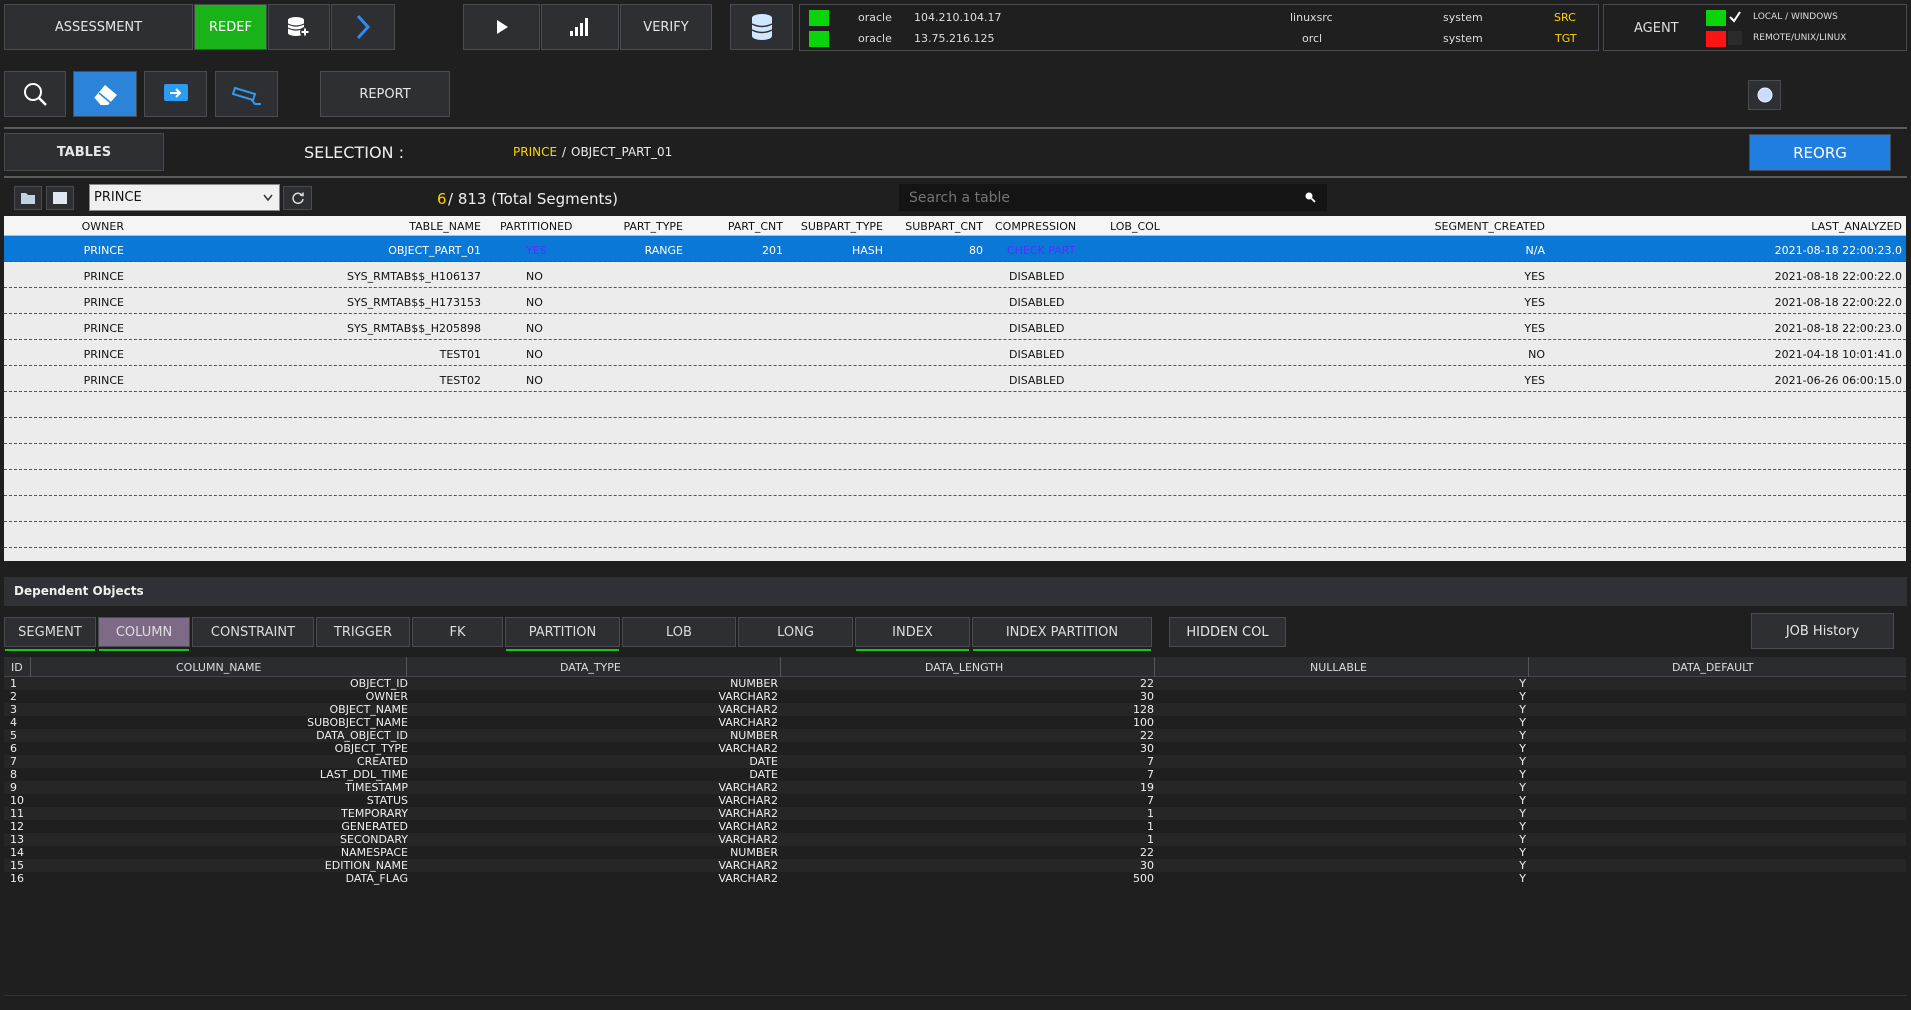  What do you see at coordinates (1800, 38) in the screenshot?
I see `remote-agent-label: REMOTE/UNIX/LINUX` at bounding box center [1800, 38].